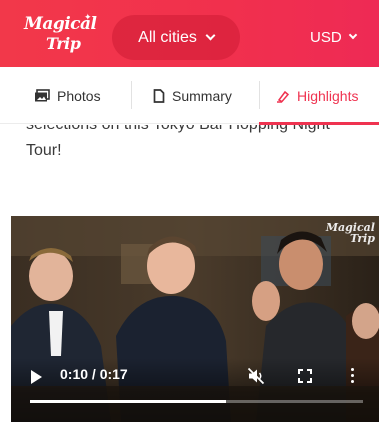  Describe the element at coordinates (159, 95) in the screenshot. I see `summary-icon` at that location.